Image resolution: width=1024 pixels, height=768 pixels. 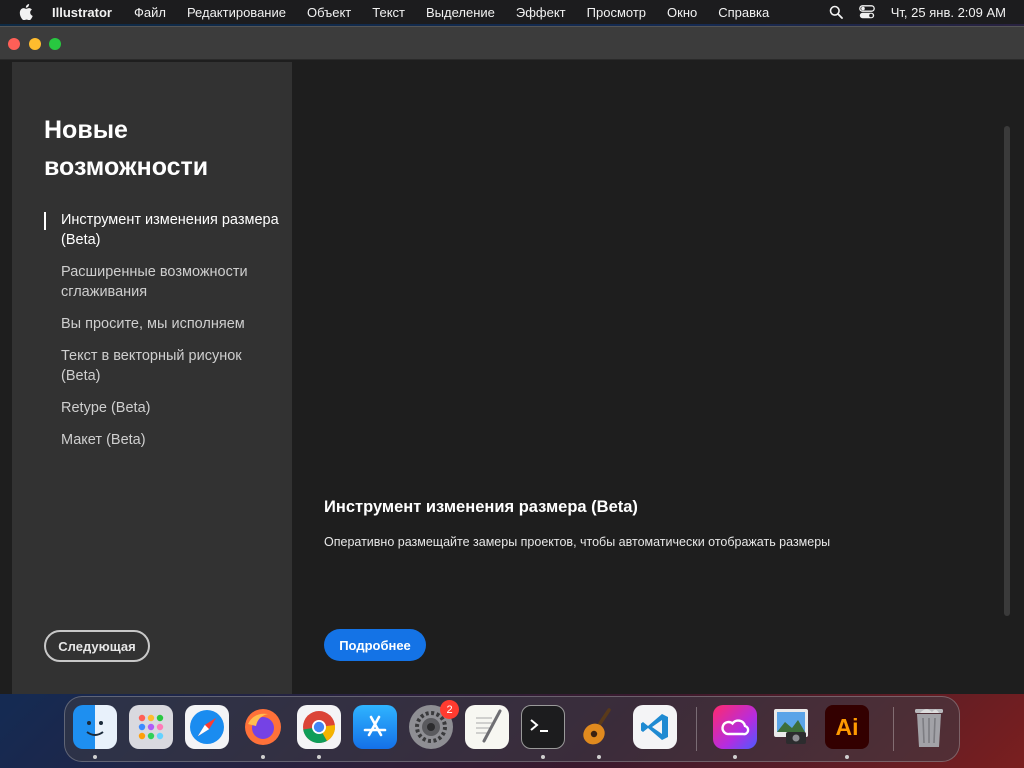 What do you see at coordinates (236, 12) in the screenshot?
I see `menu-edit: Редактирование` at bounding box center [236, 12].